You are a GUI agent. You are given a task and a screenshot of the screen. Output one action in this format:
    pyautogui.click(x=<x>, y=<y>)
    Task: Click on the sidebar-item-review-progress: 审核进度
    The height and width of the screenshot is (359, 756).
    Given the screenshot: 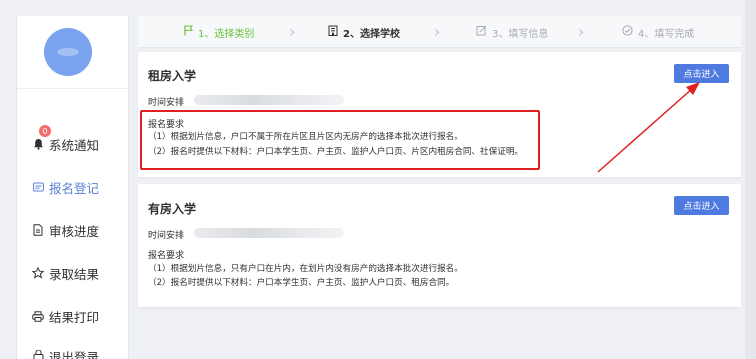 What is the action you would take?
    pyautogui.click(x=73, y=230)
    